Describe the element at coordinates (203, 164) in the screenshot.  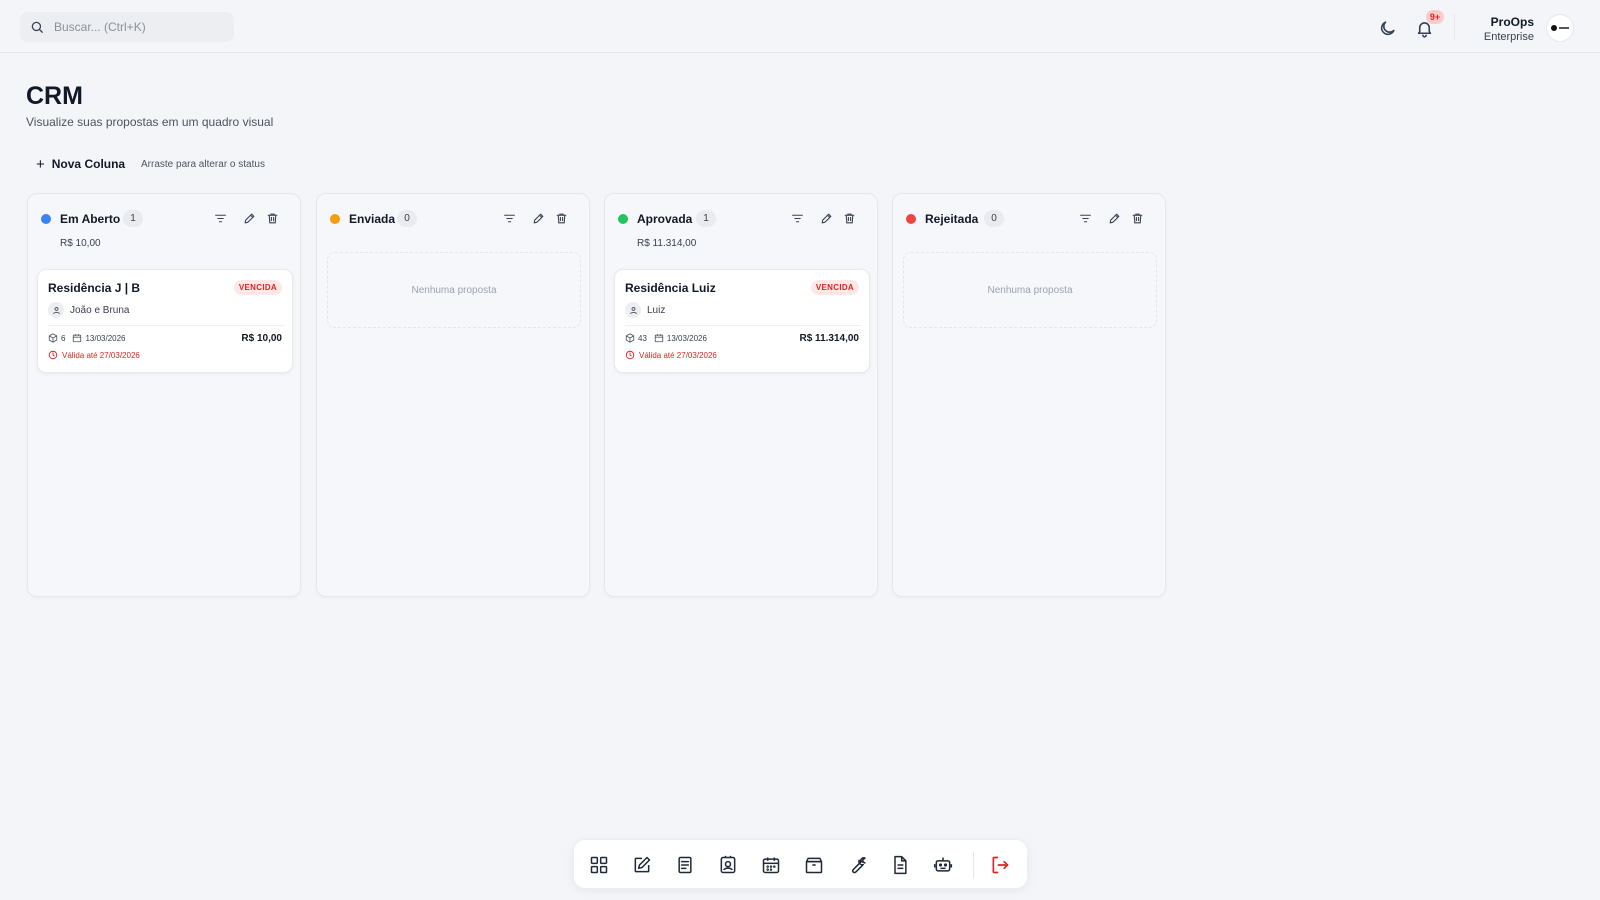
I see `drag-hint: Arraste para alterar o status` at that location.